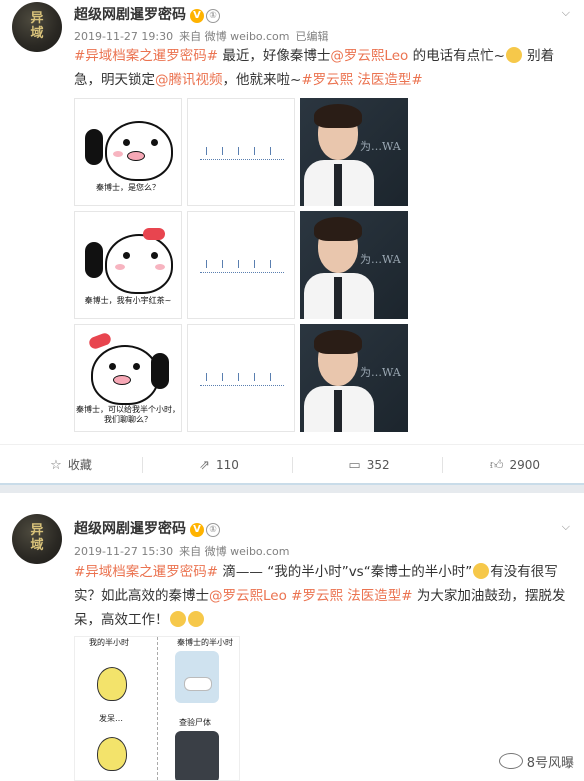 This screenshot has height=781, width=584. What do you see at coordinates (481, 571) in the screenshot?
I see `cat-emoji-icon` at bounding box center [481, 571].